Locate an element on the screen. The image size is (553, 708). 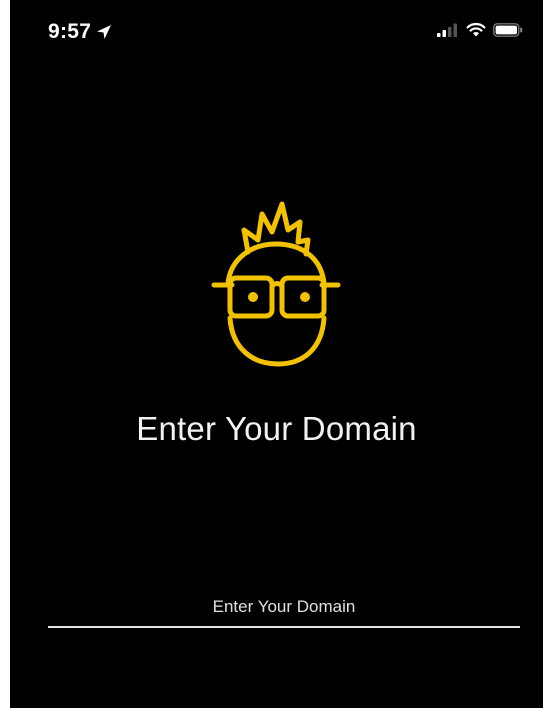
status-time-group: 9:57 is located at coordinates (80, 32).